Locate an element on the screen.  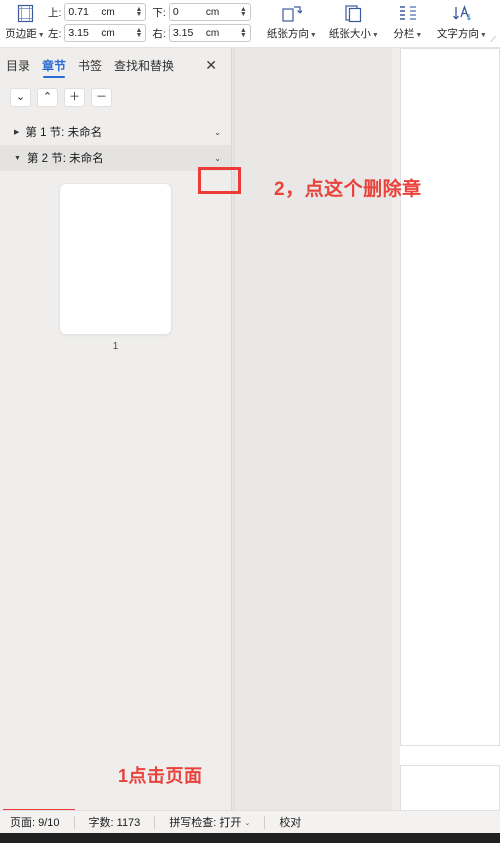
paper-orientation-button: 纸张方向 ▼ is located at coordinates (292, 23).